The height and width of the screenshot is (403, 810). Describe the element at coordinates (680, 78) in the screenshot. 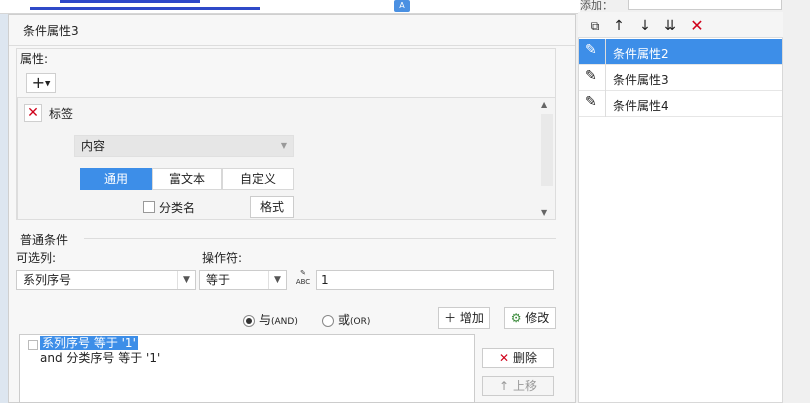

I see `list-item-condition-attribute-3: ✎ 条件属性3` at that location.